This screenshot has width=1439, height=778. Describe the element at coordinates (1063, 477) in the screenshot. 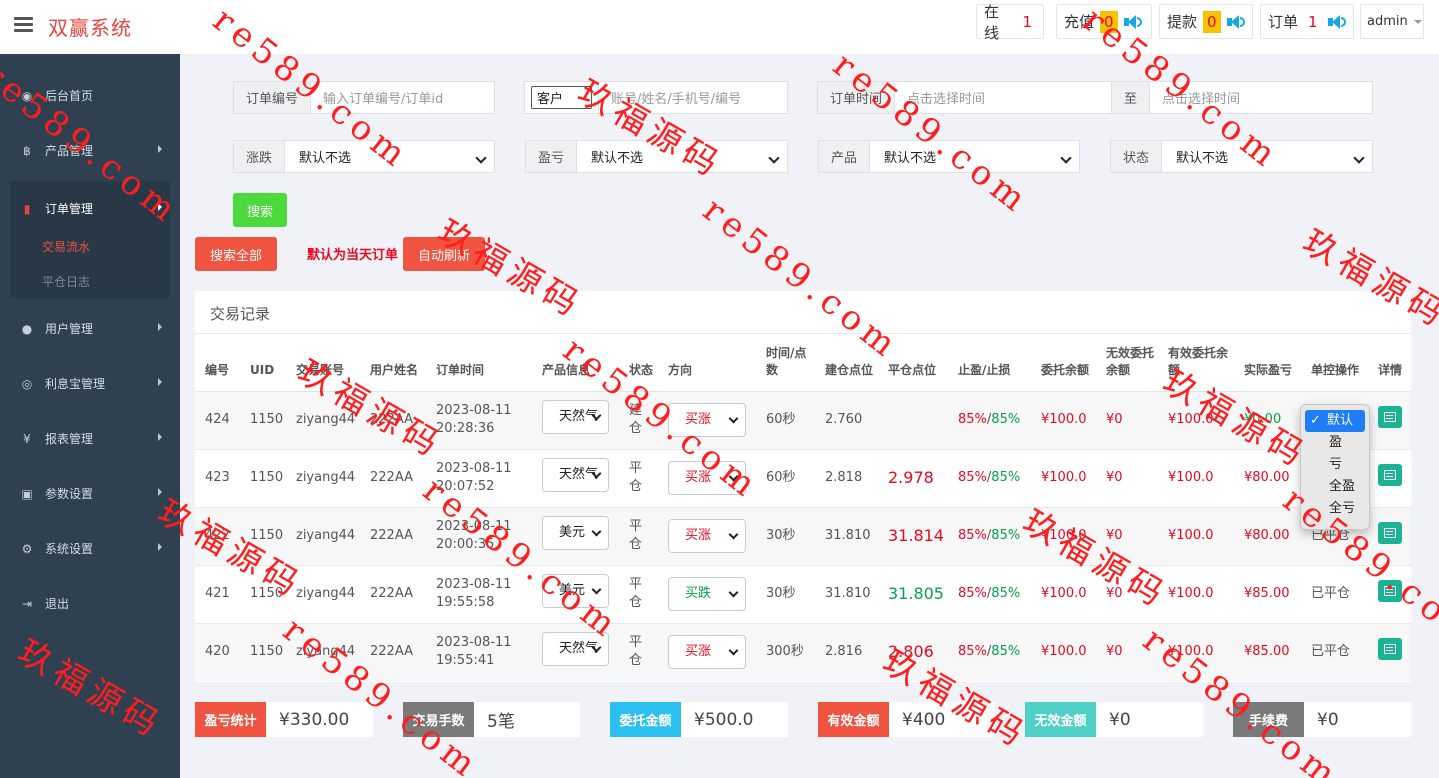

I see `cell-amount: ¥100.0` at that location.